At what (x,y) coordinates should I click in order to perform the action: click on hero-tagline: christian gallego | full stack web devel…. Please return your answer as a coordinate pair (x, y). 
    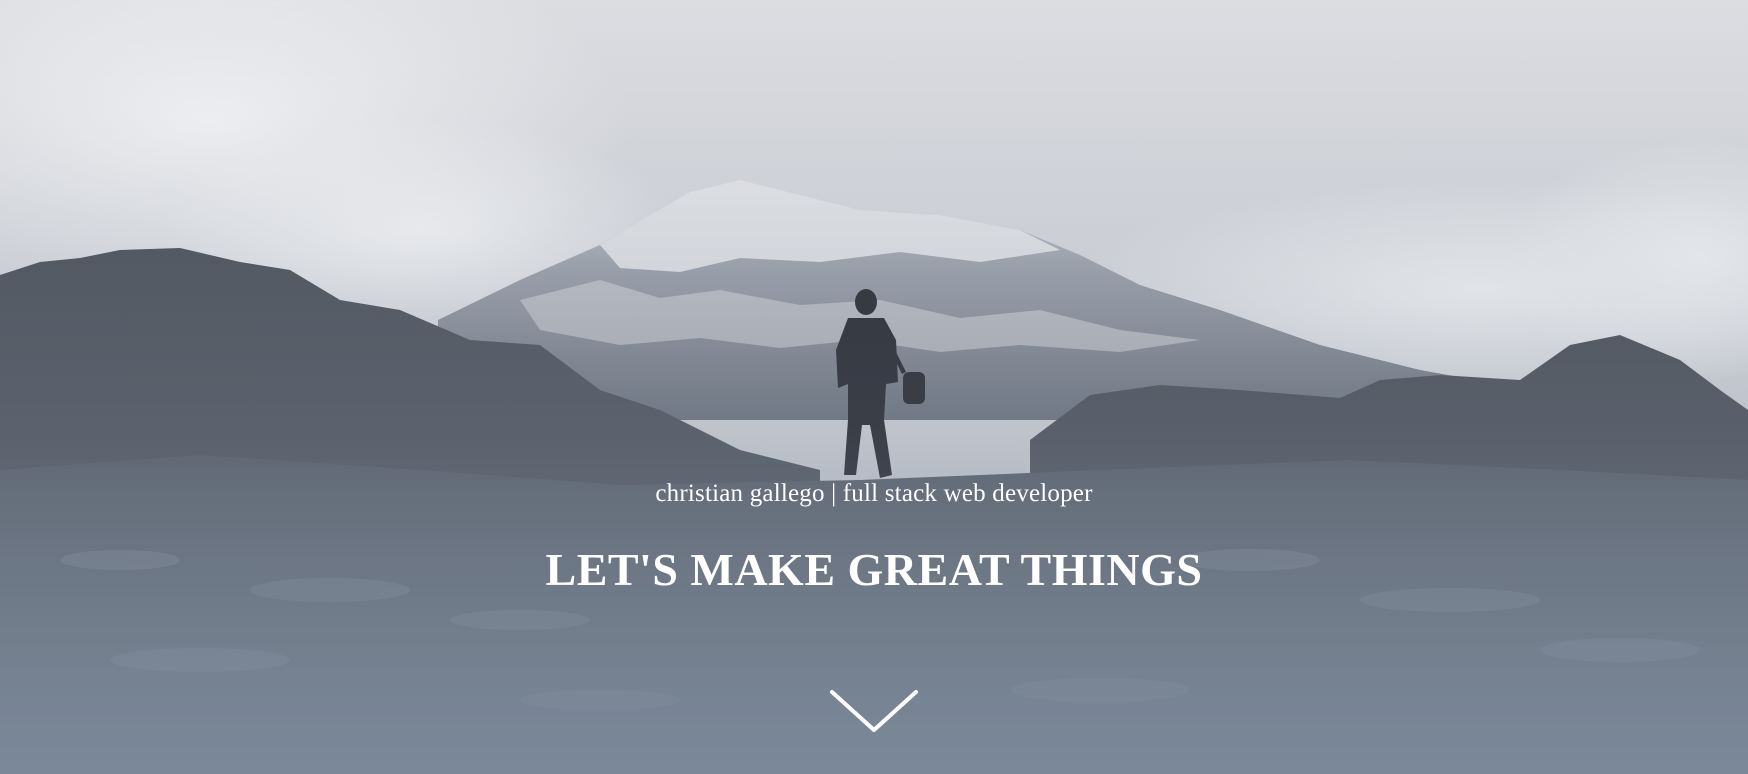
    Looking at the image, I should click on (874, 493).